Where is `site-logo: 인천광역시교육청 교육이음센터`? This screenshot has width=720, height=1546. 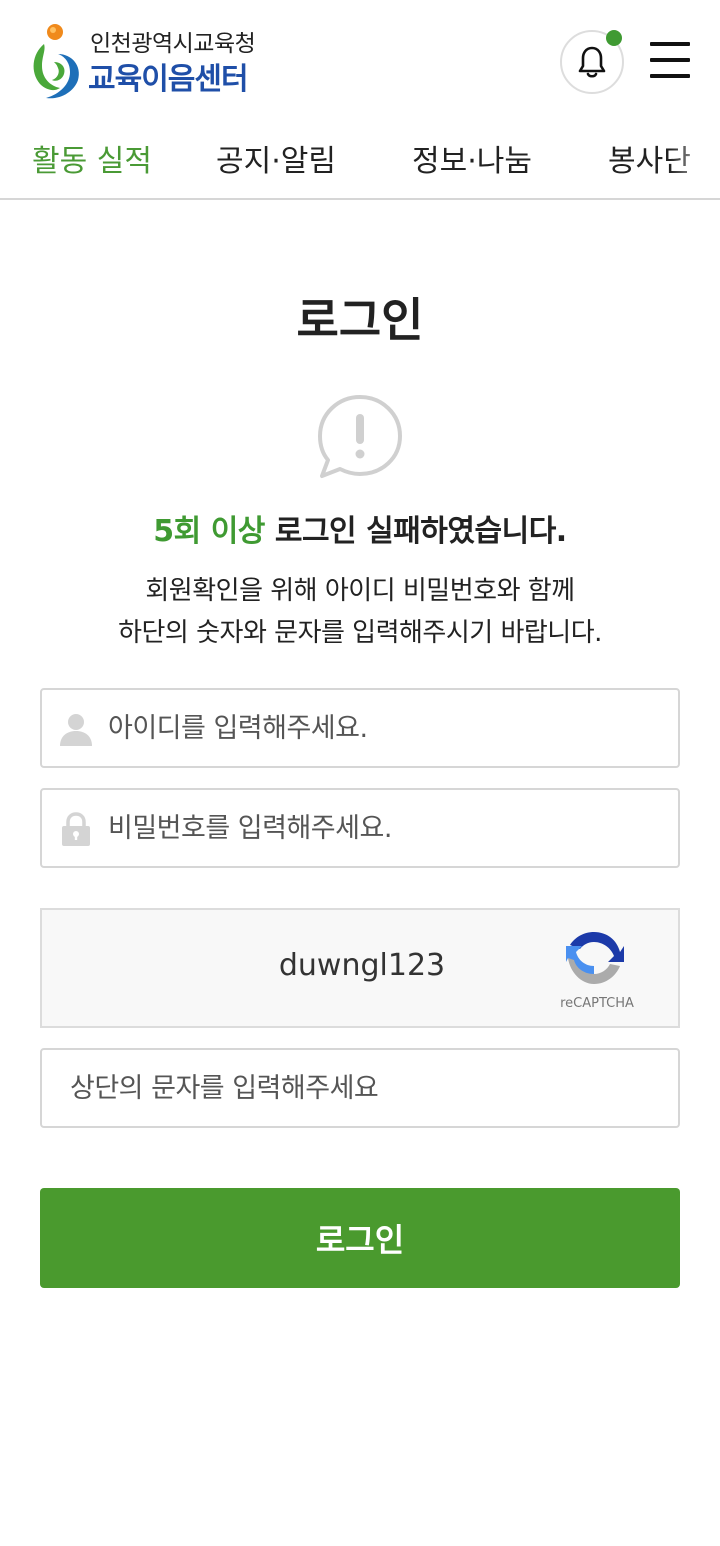
site-logo: 인천광역시교육청 교육이음센터 is located at coordinates (155, 62).